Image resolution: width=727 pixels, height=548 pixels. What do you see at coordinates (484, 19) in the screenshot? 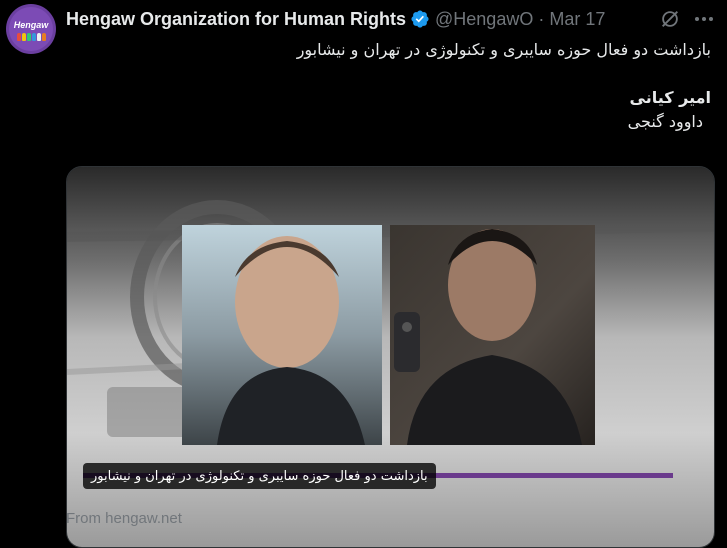
I see `author-handle: @HengawO` at bounding box center [484, 19].